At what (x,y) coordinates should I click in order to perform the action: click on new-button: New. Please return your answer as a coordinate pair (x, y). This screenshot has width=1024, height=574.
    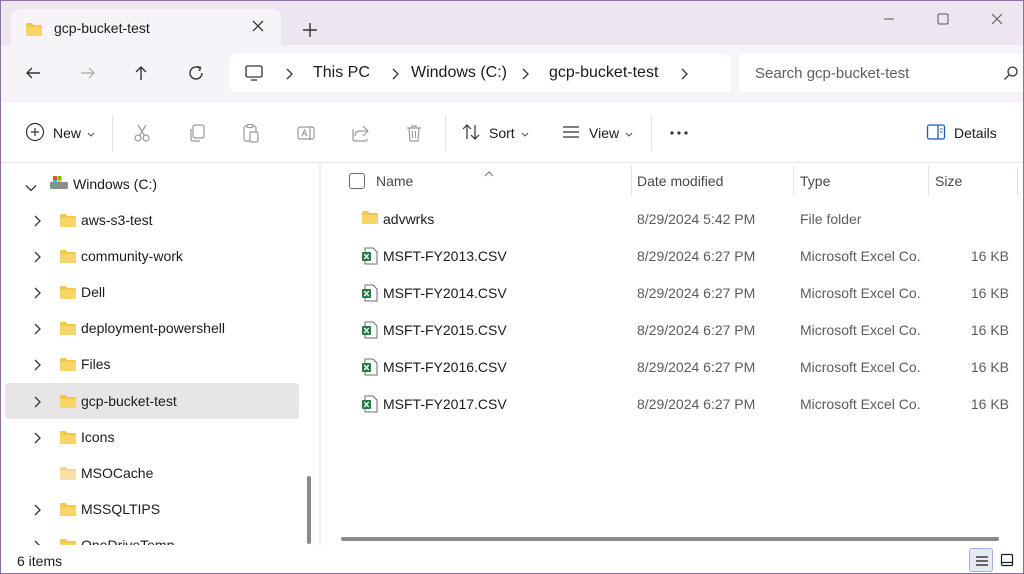
    Looking at the image, I should click on (60, 133).